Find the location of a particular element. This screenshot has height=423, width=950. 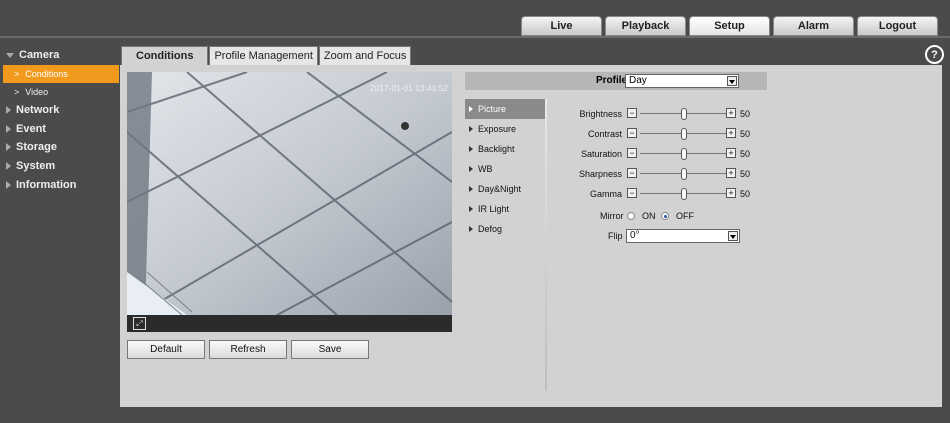

sidebar-item-label: Network is located at coordinates (38, 110).